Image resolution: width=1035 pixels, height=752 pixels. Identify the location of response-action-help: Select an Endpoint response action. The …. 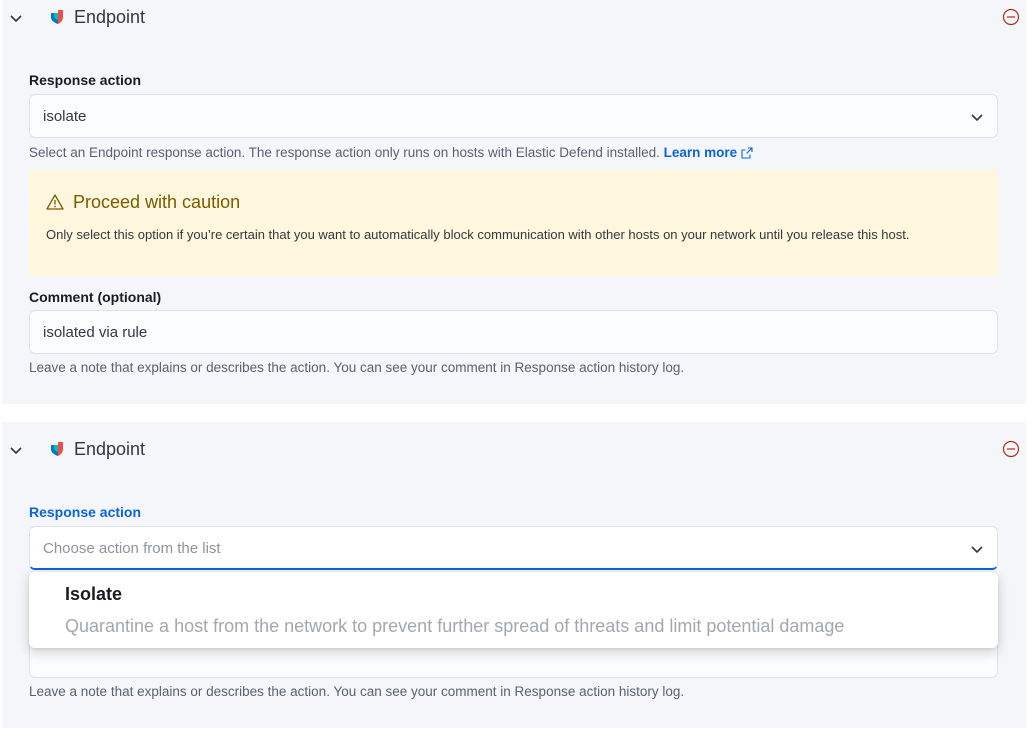
(391, 152).